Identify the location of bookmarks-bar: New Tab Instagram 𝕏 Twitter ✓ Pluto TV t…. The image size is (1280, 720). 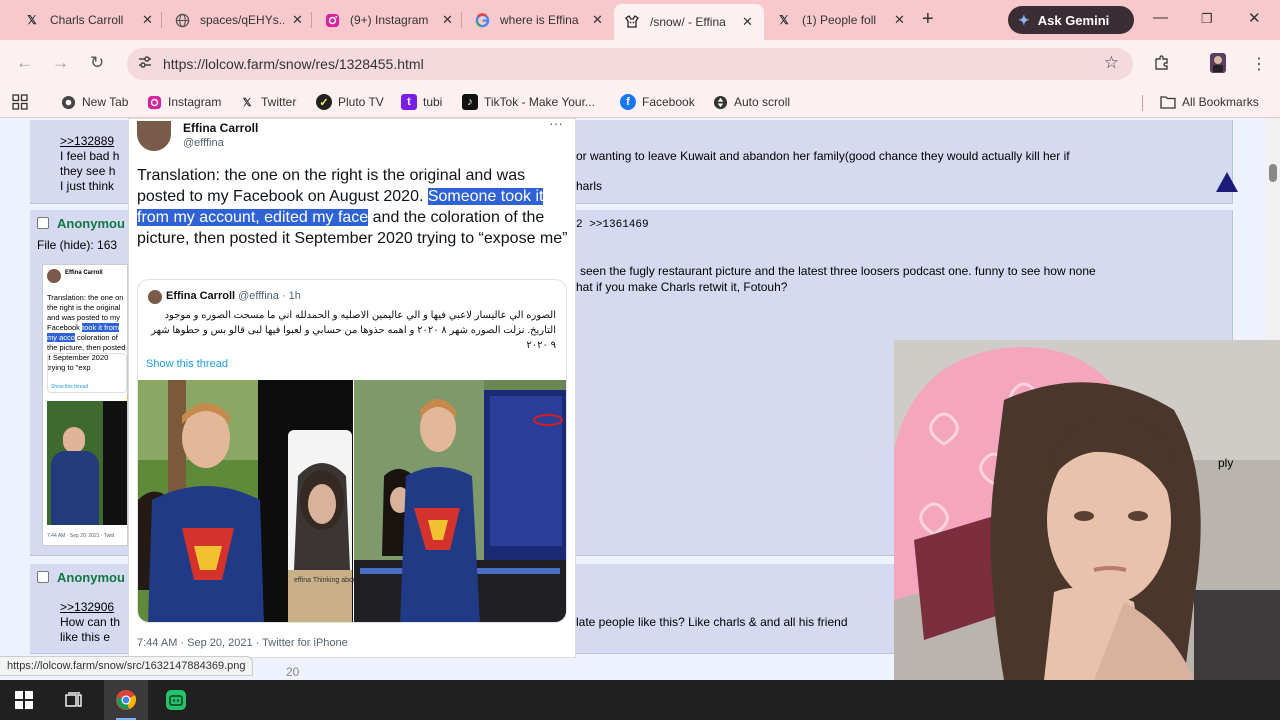
(640, 103).